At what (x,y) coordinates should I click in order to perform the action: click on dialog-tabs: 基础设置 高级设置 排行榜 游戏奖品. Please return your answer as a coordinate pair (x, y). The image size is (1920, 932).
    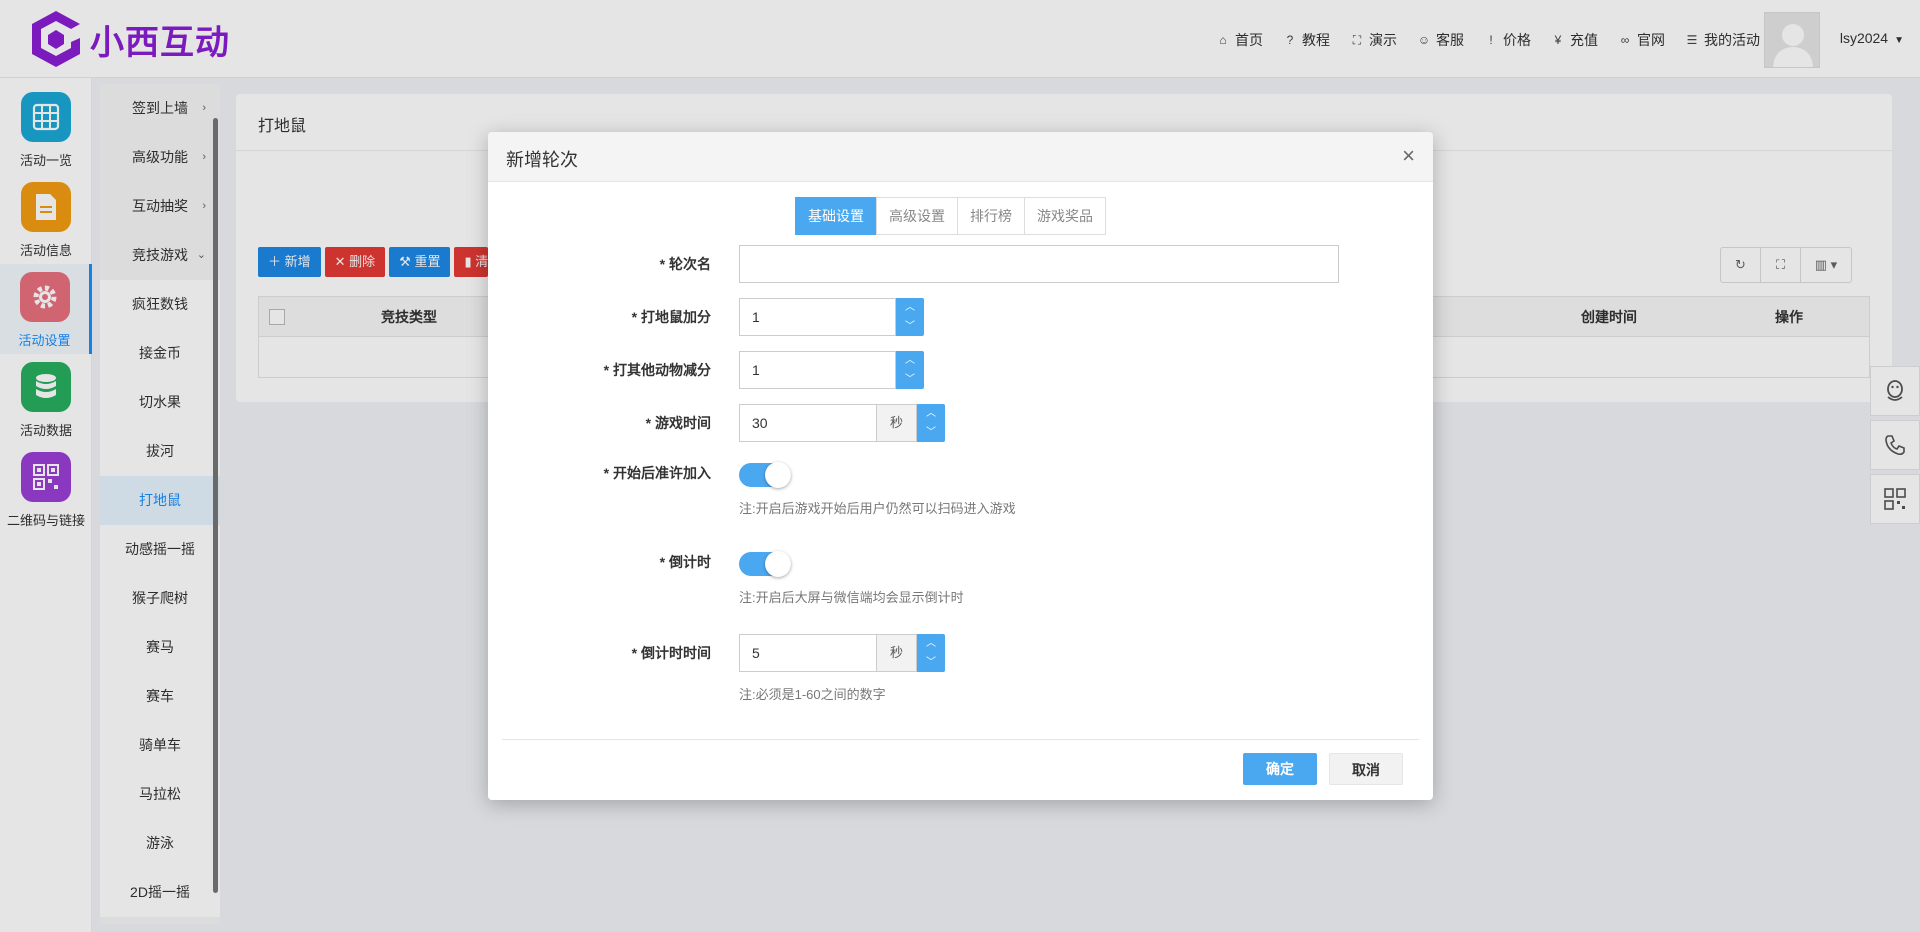
    Looking at the image, I should click on (950, 216).